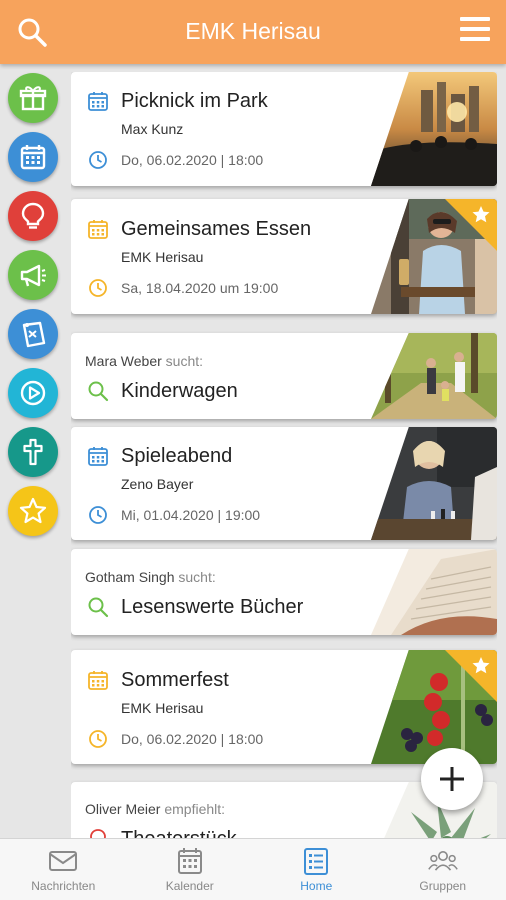  I want to click on play-icon, so click(33, 393).